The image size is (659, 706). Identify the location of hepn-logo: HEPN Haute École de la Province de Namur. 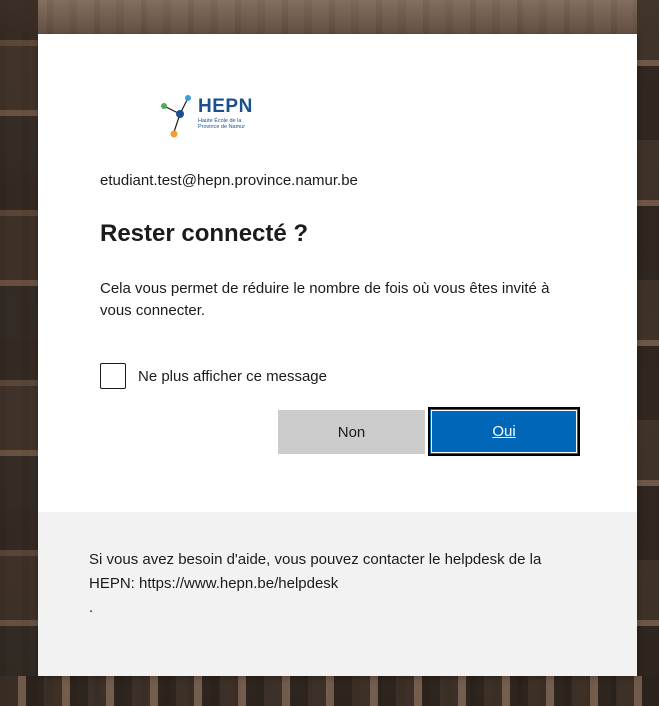
(216, 118).